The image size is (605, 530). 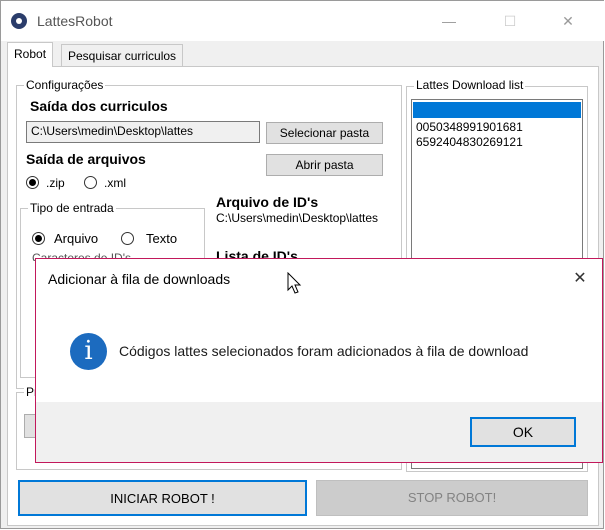 What do you see at coordinates (76, 238) in the screenshot?
I see `arquivo-radio-label: Arquivo` at bounding box center [76, 238].